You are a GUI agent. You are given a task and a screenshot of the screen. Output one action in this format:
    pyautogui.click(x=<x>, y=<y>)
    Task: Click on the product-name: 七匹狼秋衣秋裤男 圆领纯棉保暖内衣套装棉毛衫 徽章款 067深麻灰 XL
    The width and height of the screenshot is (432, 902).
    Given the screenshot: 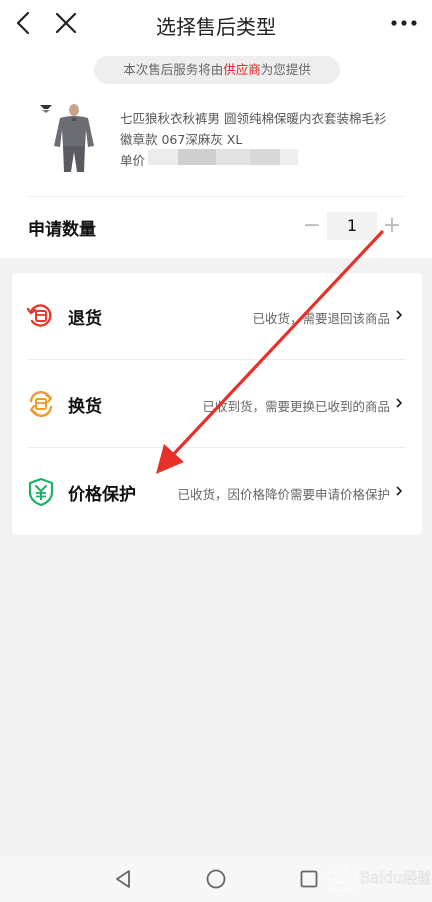 What is the action you would take?
    pyautogui.click(x=253, y=129)
    